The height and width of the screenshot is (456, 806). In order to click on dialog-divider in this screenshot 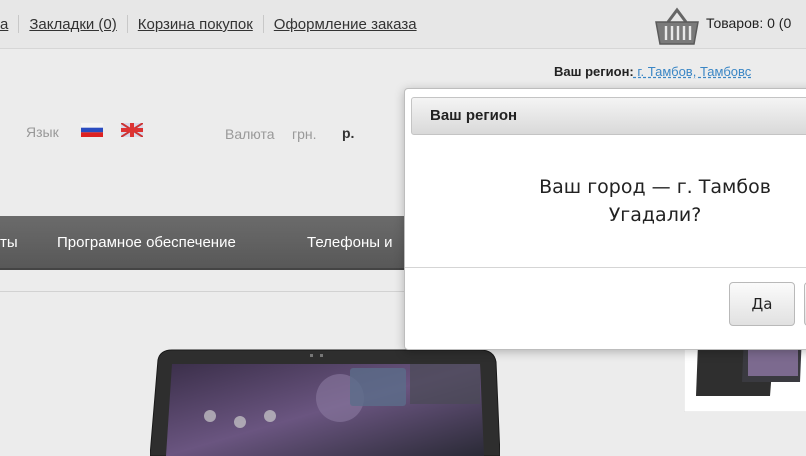, I will do `click(605, 267)`.